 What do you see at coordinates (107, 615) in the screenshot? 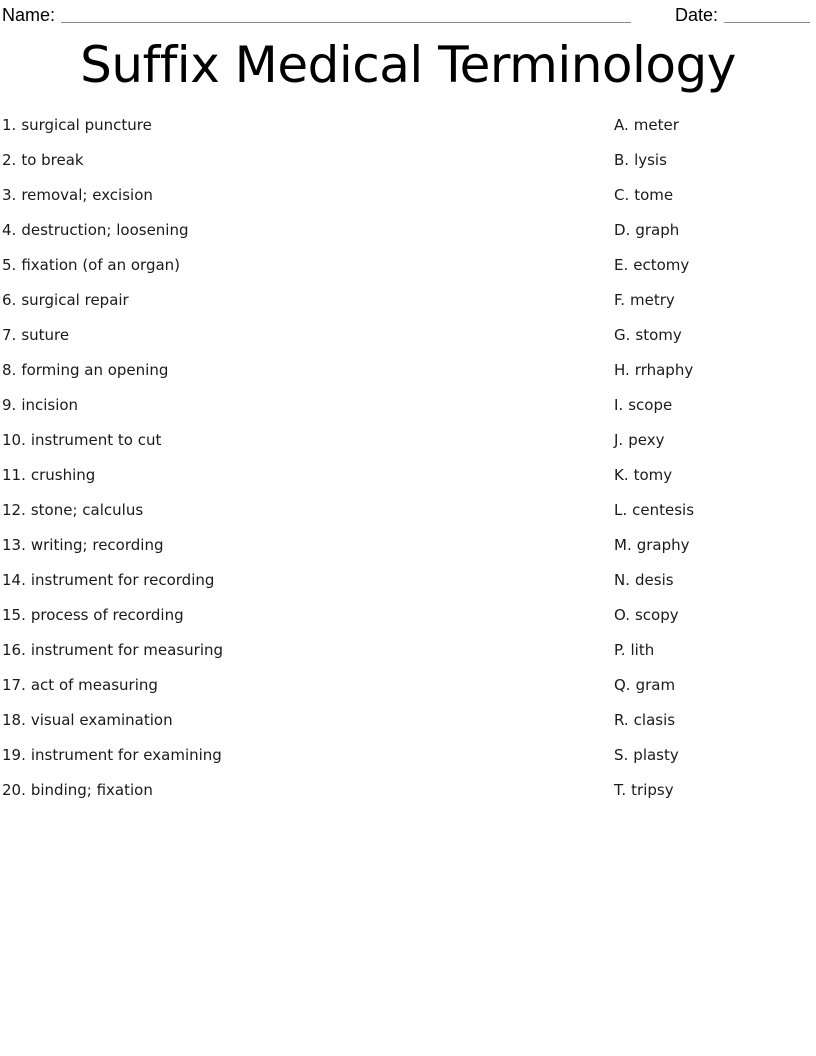
I see `prompt-text: process of recording` at bounding box center [107, 615].